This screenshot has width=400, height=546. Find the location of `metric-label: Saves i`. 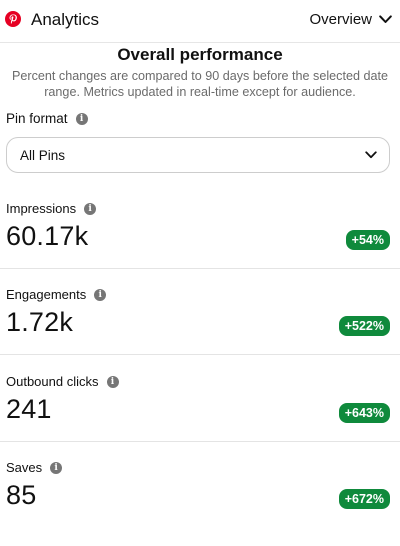

metric-label: Saves i is located at coordinates (34, 467).